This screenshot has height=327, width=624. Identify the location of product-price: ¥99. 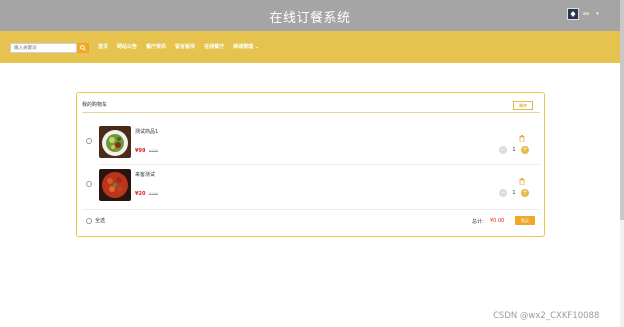
(140, 151).